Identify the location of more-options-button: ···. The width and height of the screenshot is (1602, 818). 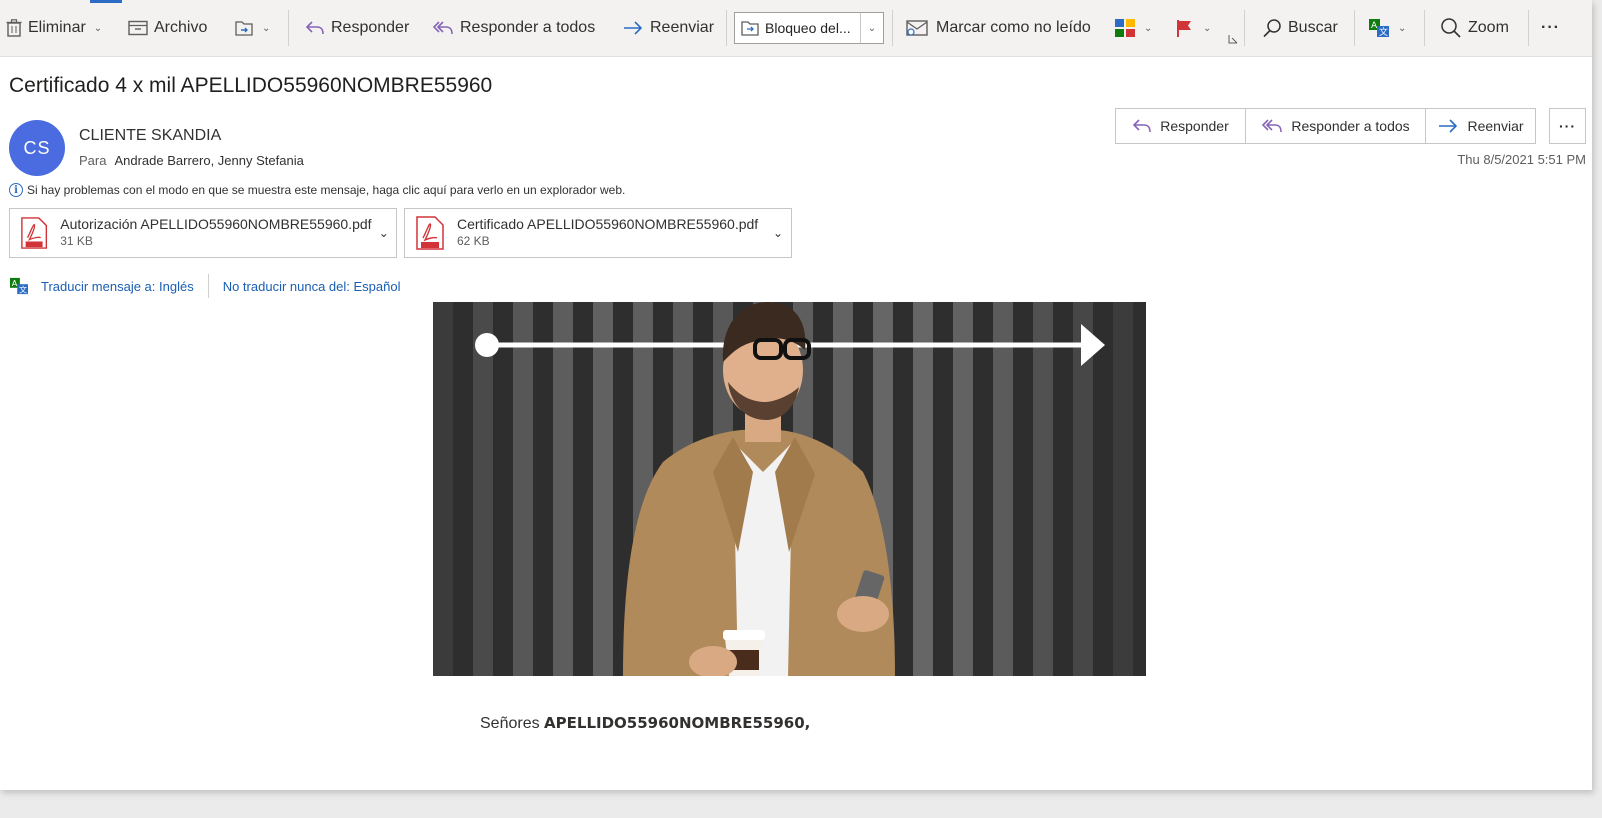
(1550, 28).